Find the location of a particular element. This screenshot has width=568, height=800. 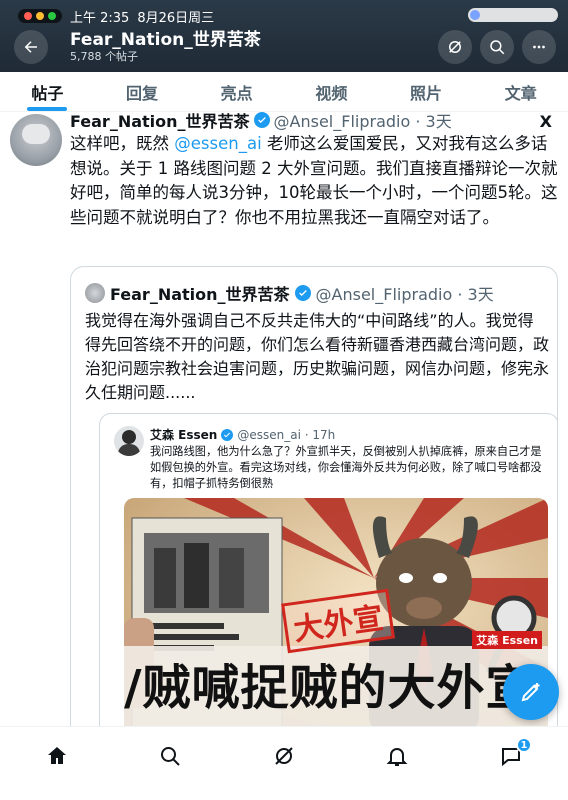

nested-author-name: 艾森 Essen is located at coordinates (184, 435).